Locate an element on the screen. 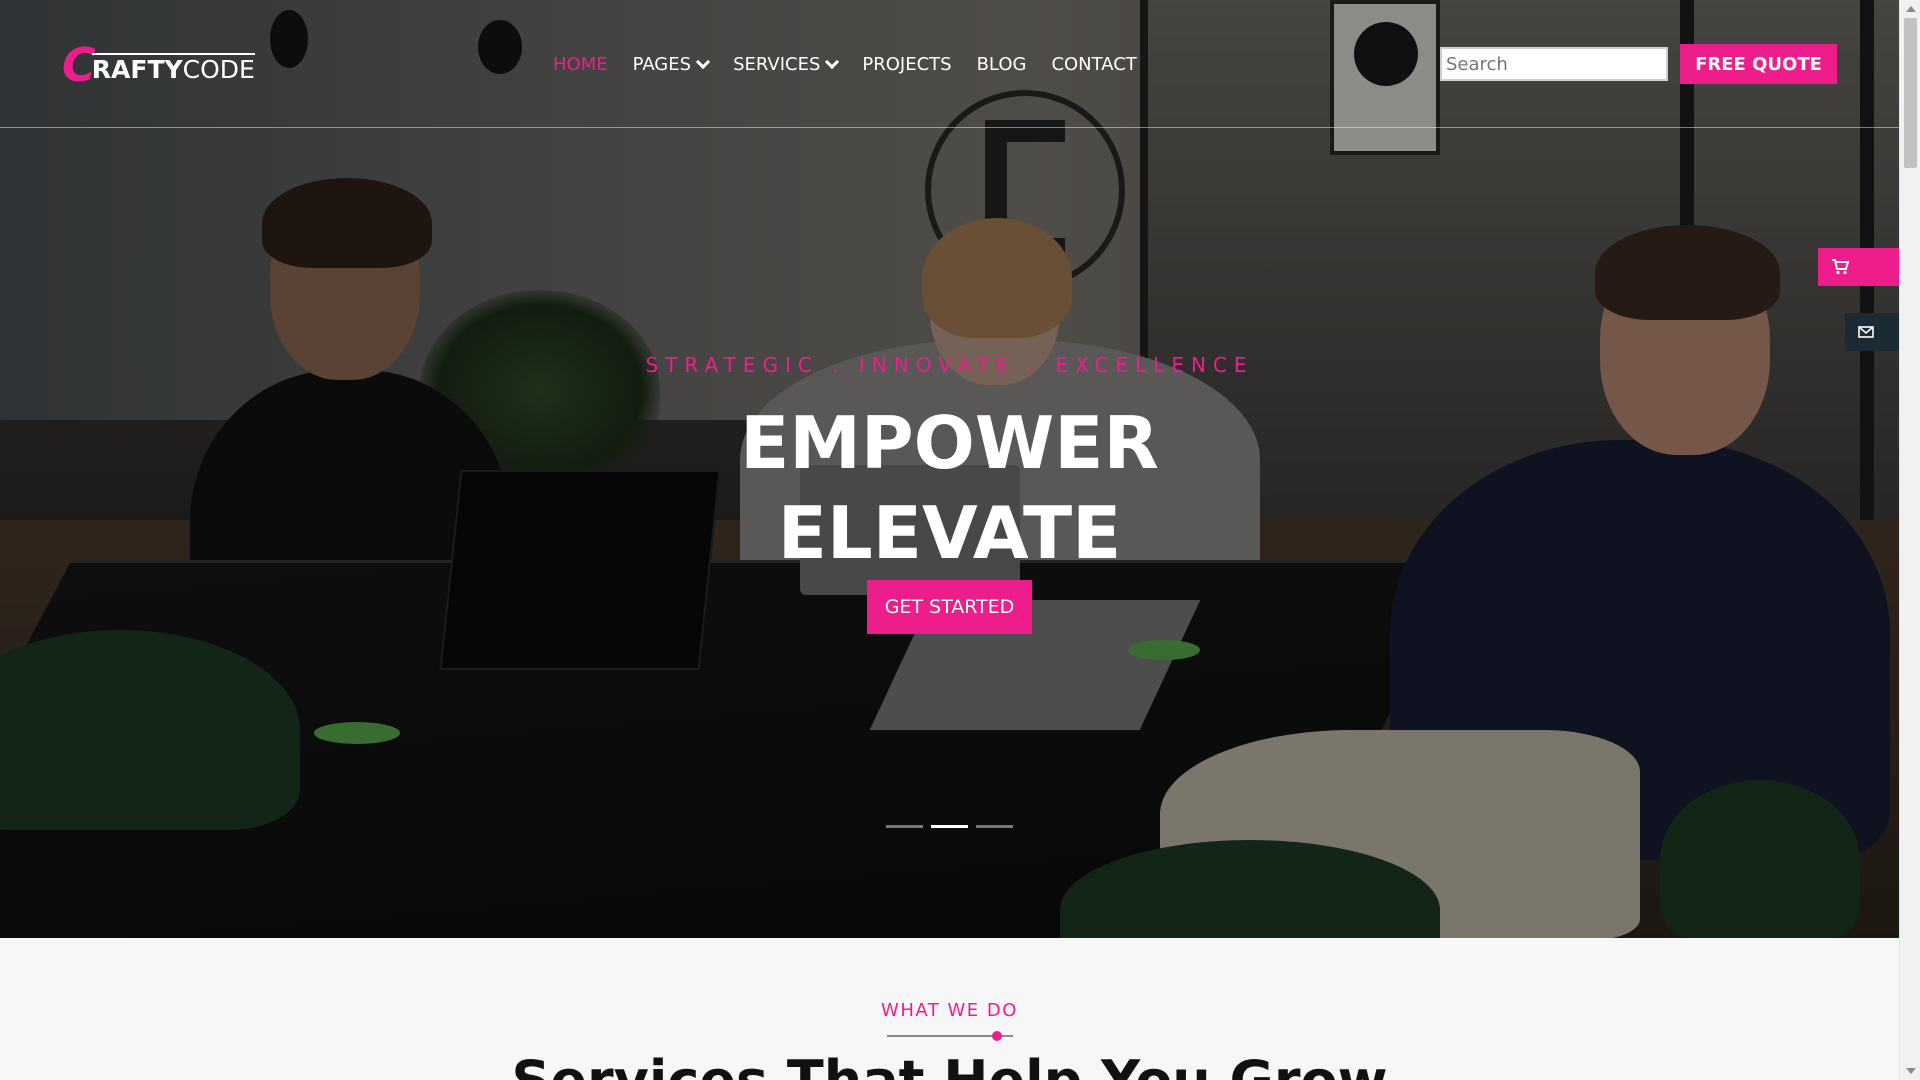 This screenshot has height=1080, width=1920. hero-tagline: STRATEGIC . INNOVATE . EXCELLENCE is located at coordinates (949, 365).